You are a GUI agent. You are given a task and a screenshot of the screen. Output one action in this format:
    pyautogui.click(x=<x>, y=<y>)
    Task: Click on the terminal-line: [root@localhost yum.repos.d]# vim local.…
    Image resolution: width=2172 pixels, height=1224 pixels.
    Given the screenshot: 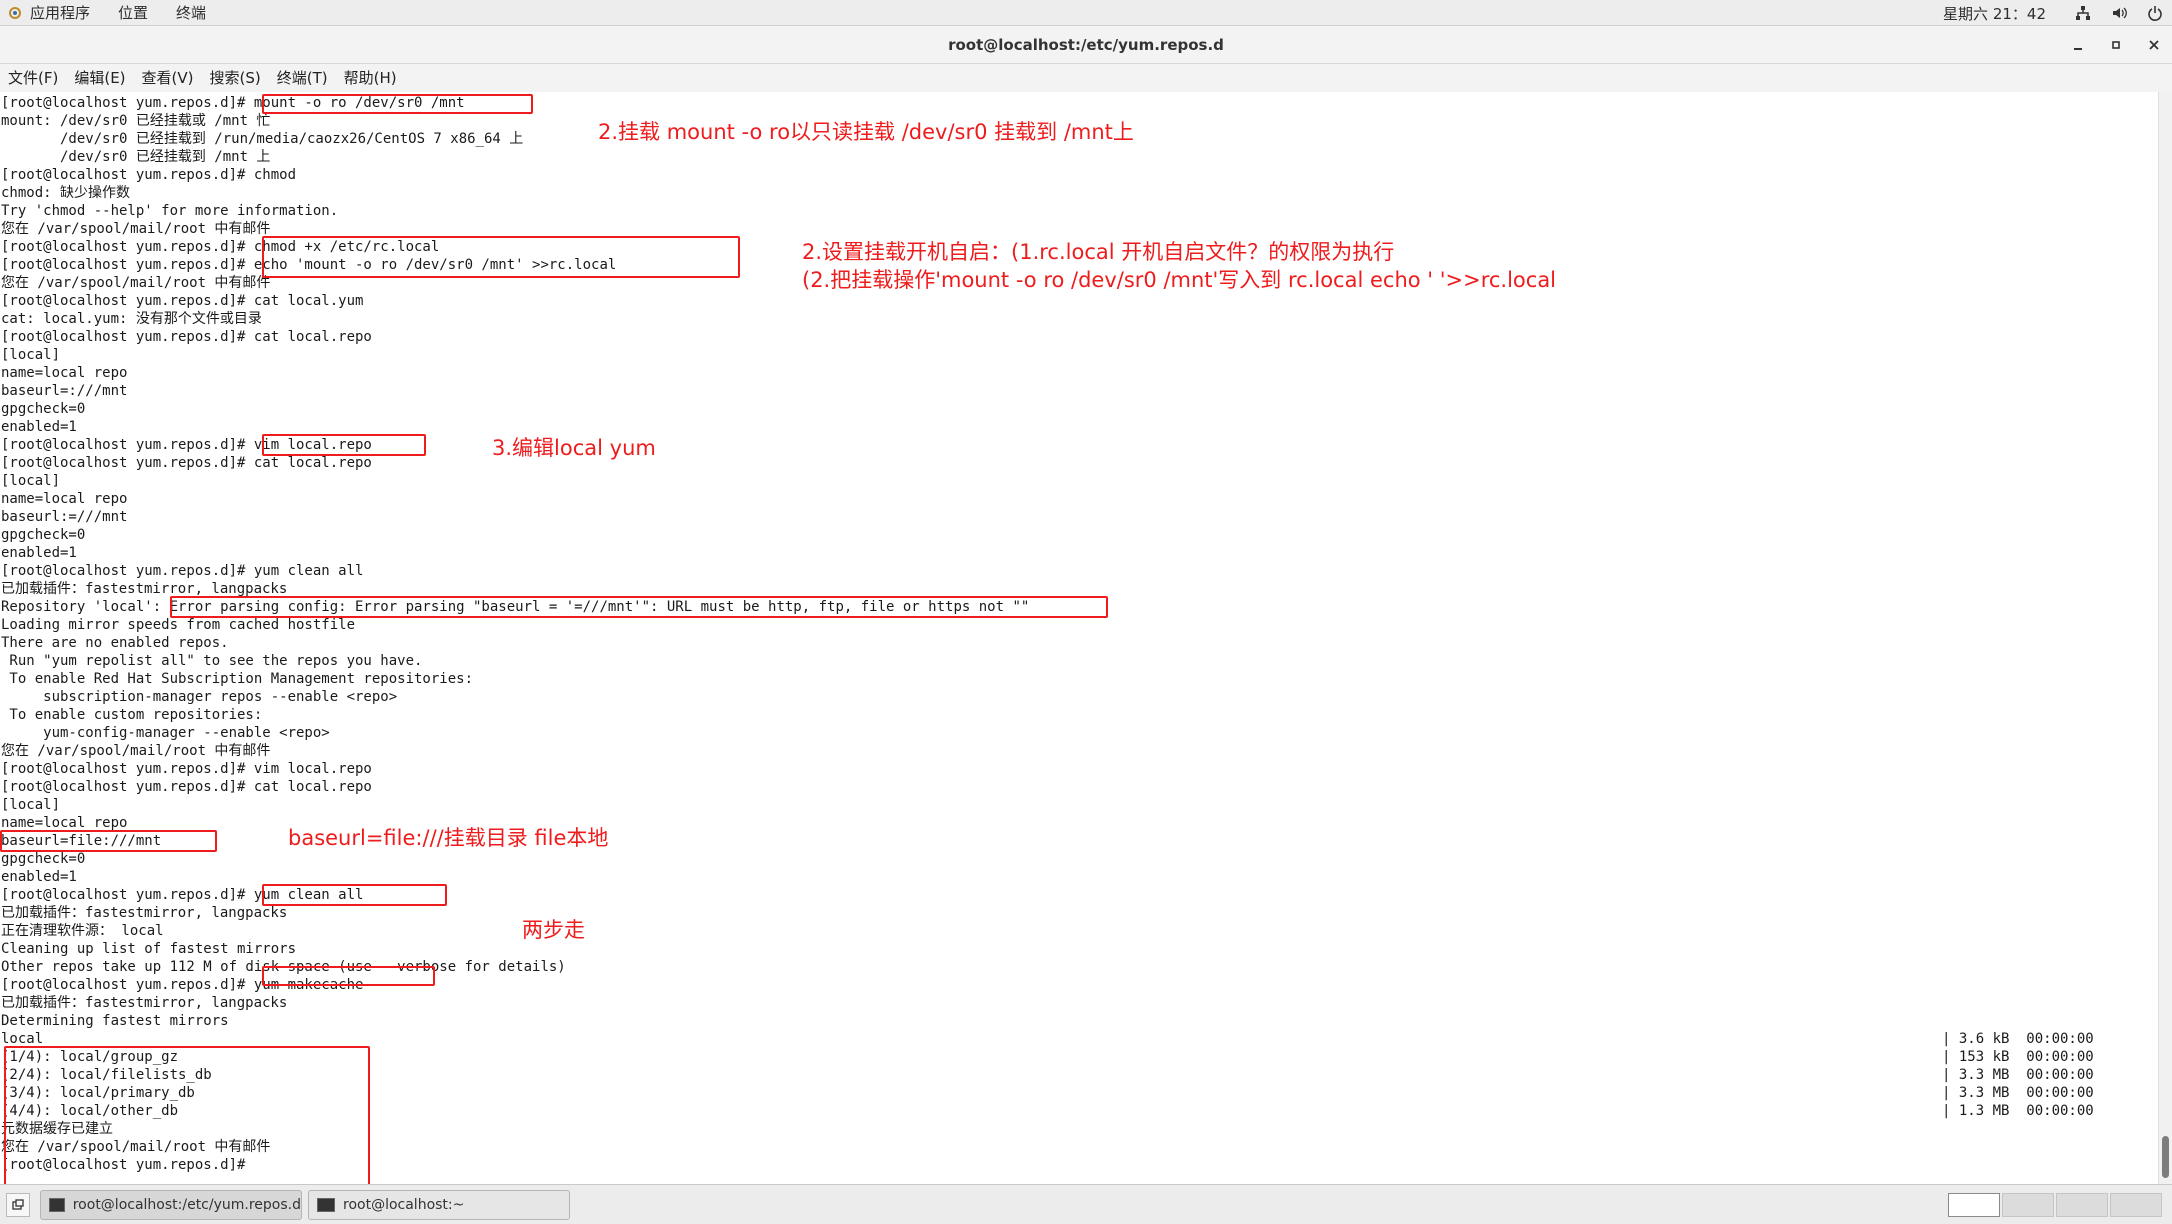 What is the action you would take?
    pyautogui.click(x=186, y=769)
    